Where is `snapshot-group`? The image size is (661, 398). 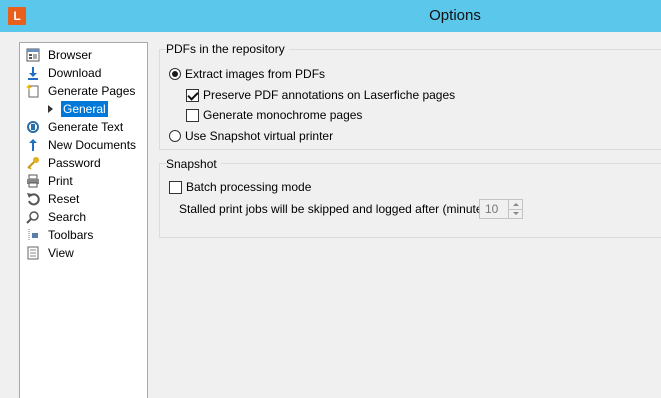 snapshot-group is located at coordinates (410, 200).